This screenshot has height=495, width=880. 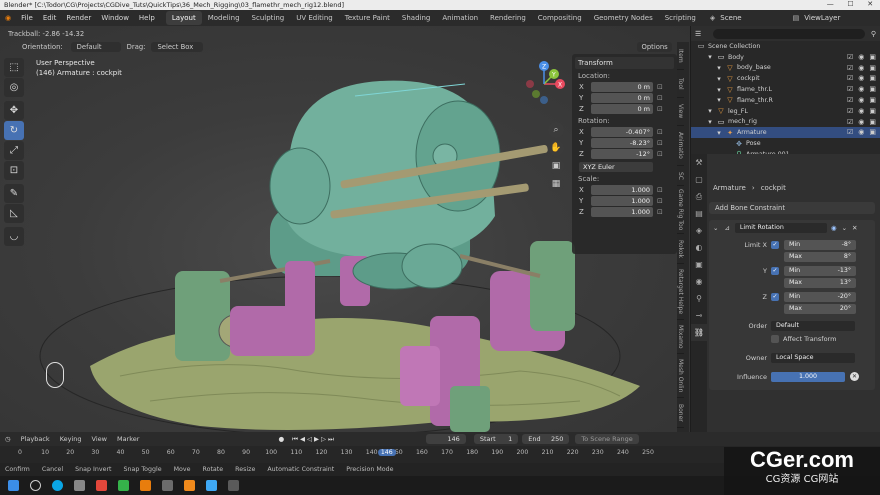 I want to click on affect-transform-checkbox, so click(x=775, y=338).